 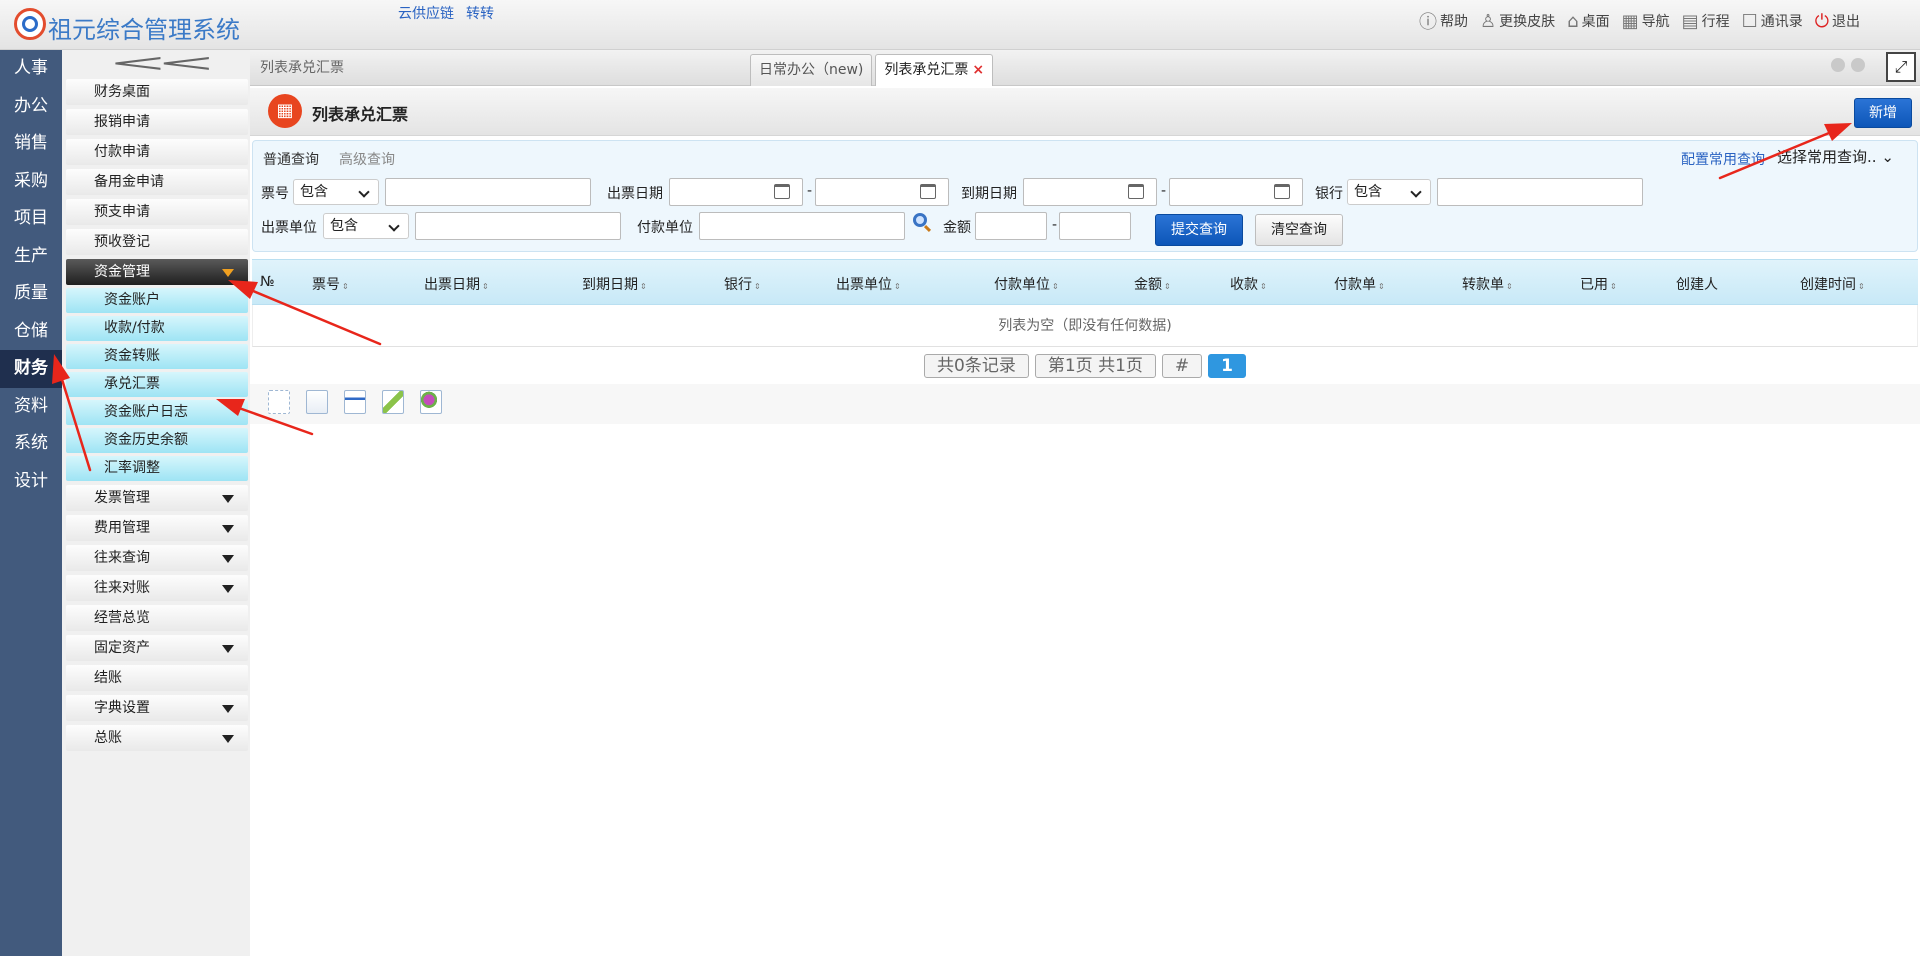 What do you see at coordinates (157, 588) in the screenshot?
I see `submenu-item-reconciliation: 往来对账` at bounding box center [157, 588].